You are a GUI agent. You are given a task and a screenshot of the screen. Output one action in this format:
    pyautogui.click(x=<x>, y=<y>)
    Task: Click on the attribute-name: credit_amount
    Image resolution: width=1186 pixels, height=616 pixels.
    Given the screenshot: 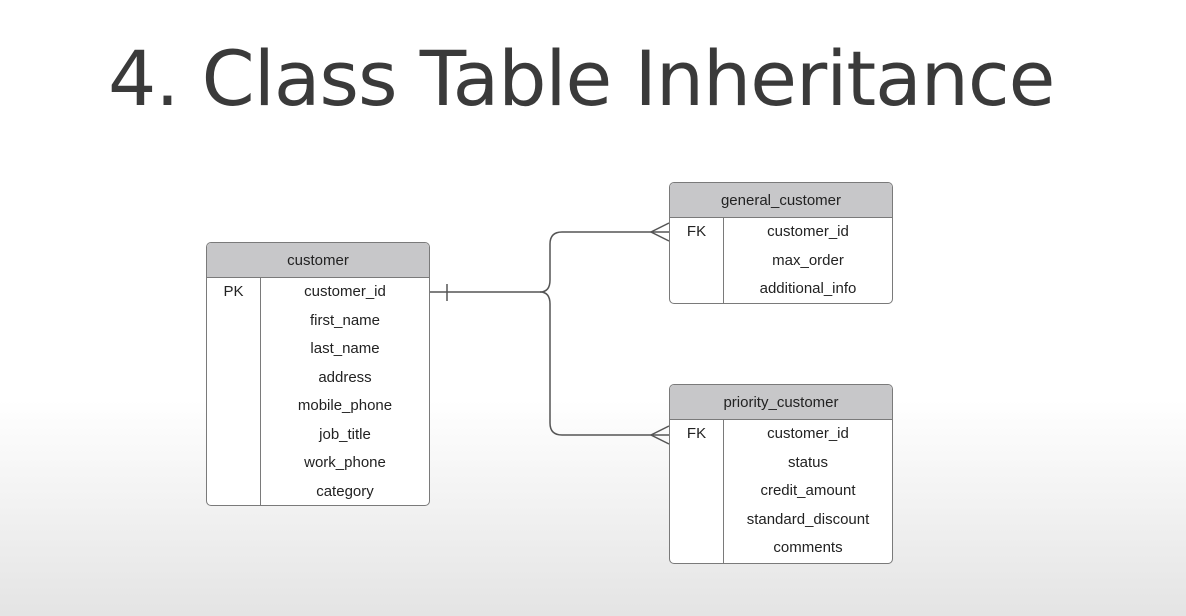 What is the action you would take?
    pyautogui.click(x=808, y=490)
    